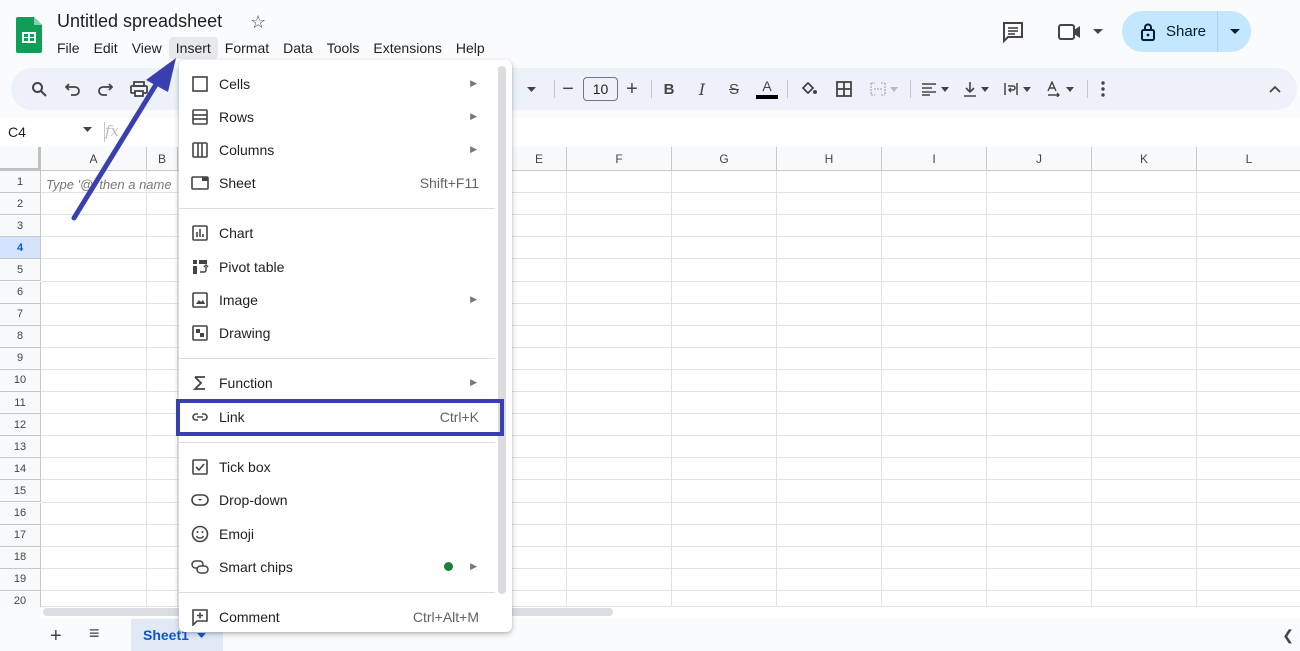 The width and height of the screenshot is (1300, 651). What do you see at coordinates (338, 382) in the screenshot?
I see `menu-item-function: Function ▶` at bounding box center [338, 382].